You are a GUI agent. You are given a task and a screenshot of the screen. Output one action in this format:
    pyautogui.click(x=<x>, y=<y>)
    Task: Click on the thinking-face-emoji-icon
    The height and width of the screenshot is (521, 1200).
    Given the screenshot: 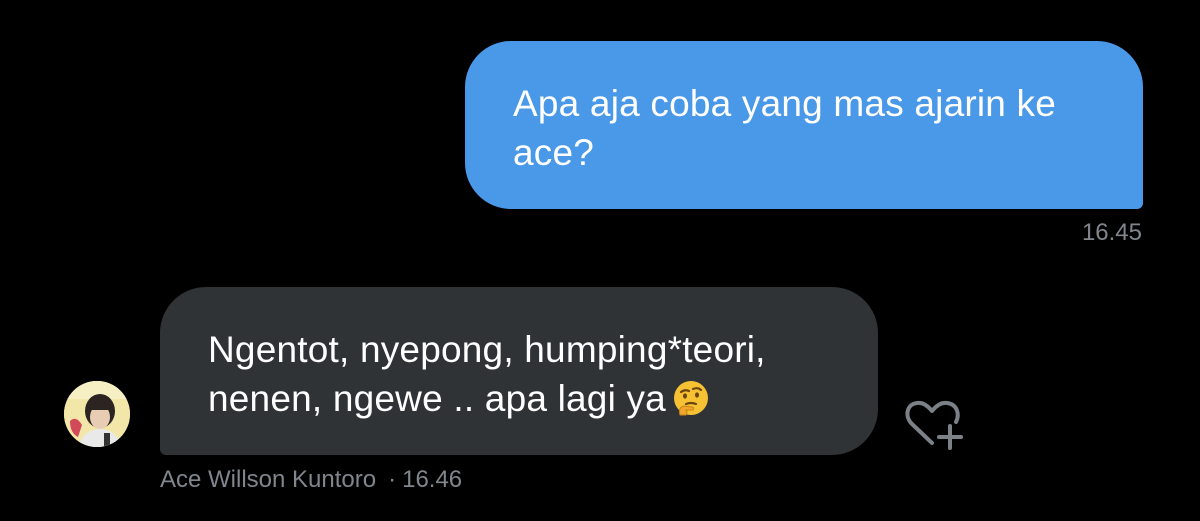 What is the action you would take?
    pyautogui.click(x=691, y=404)
    